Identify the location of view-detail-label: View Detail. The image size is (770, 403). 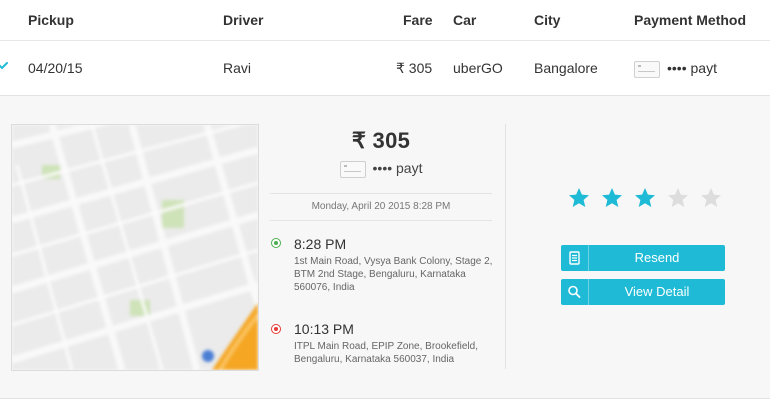
(657, 291).